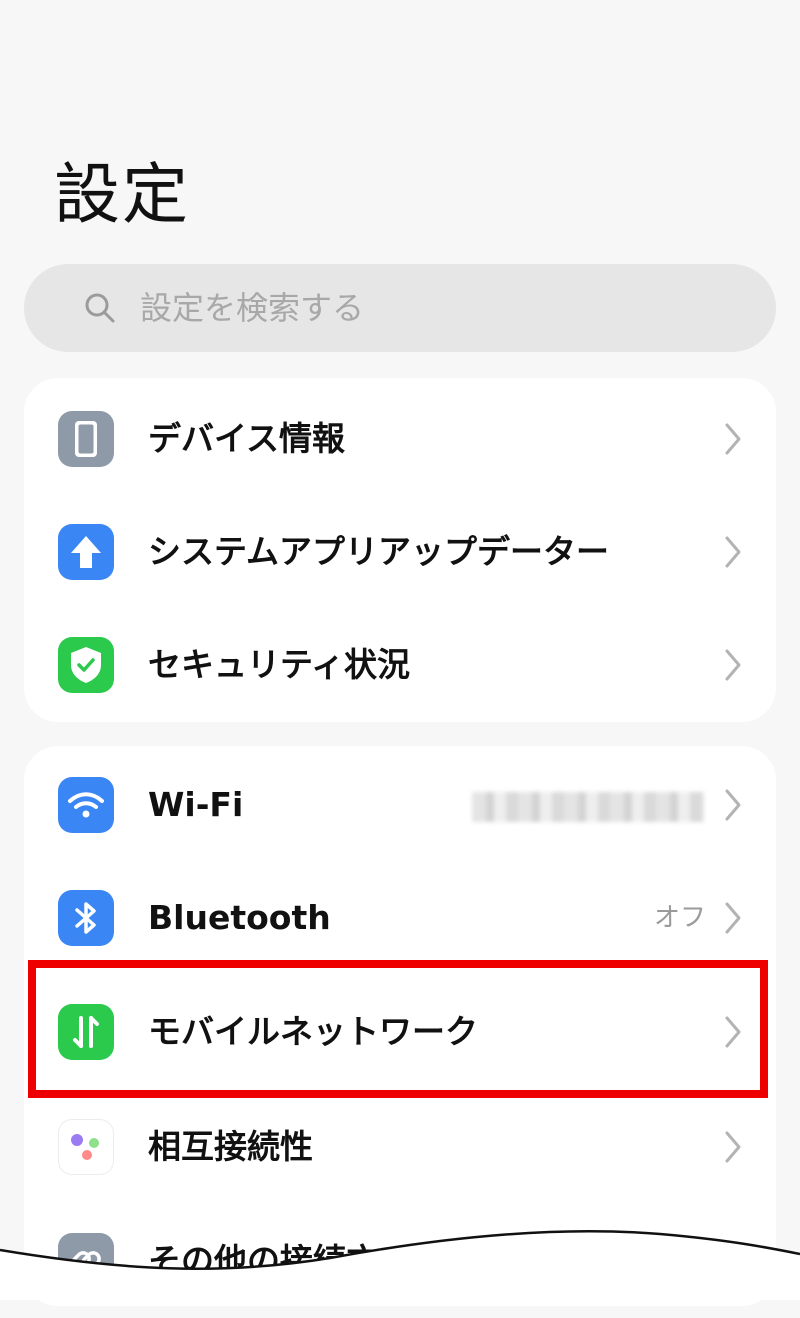 The image size is (800, 1318). I want to click on settings-item-system-app-updater: システムアプリアップデーター, so click(400, 552).